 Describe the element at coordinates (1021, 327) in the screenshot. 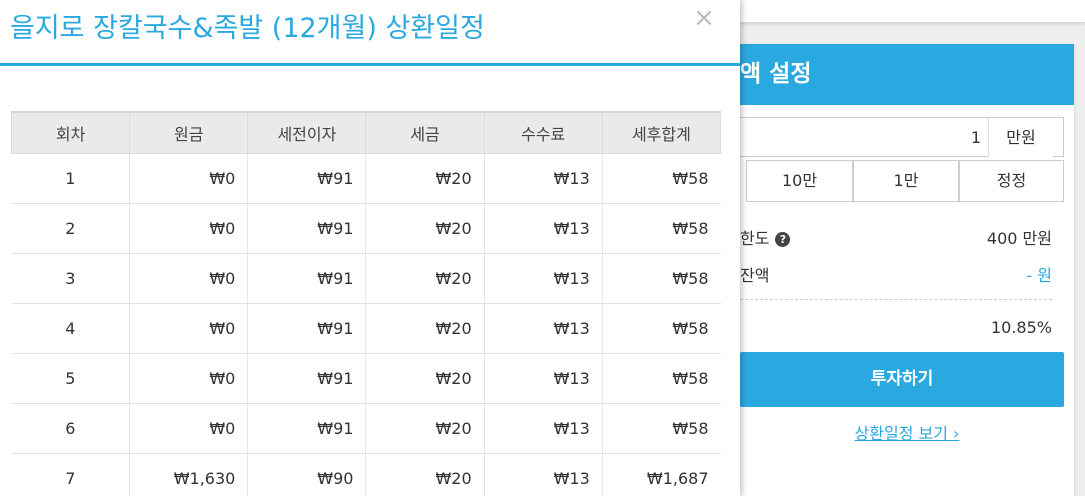

I see `rate-value: 10.85%` at that location.